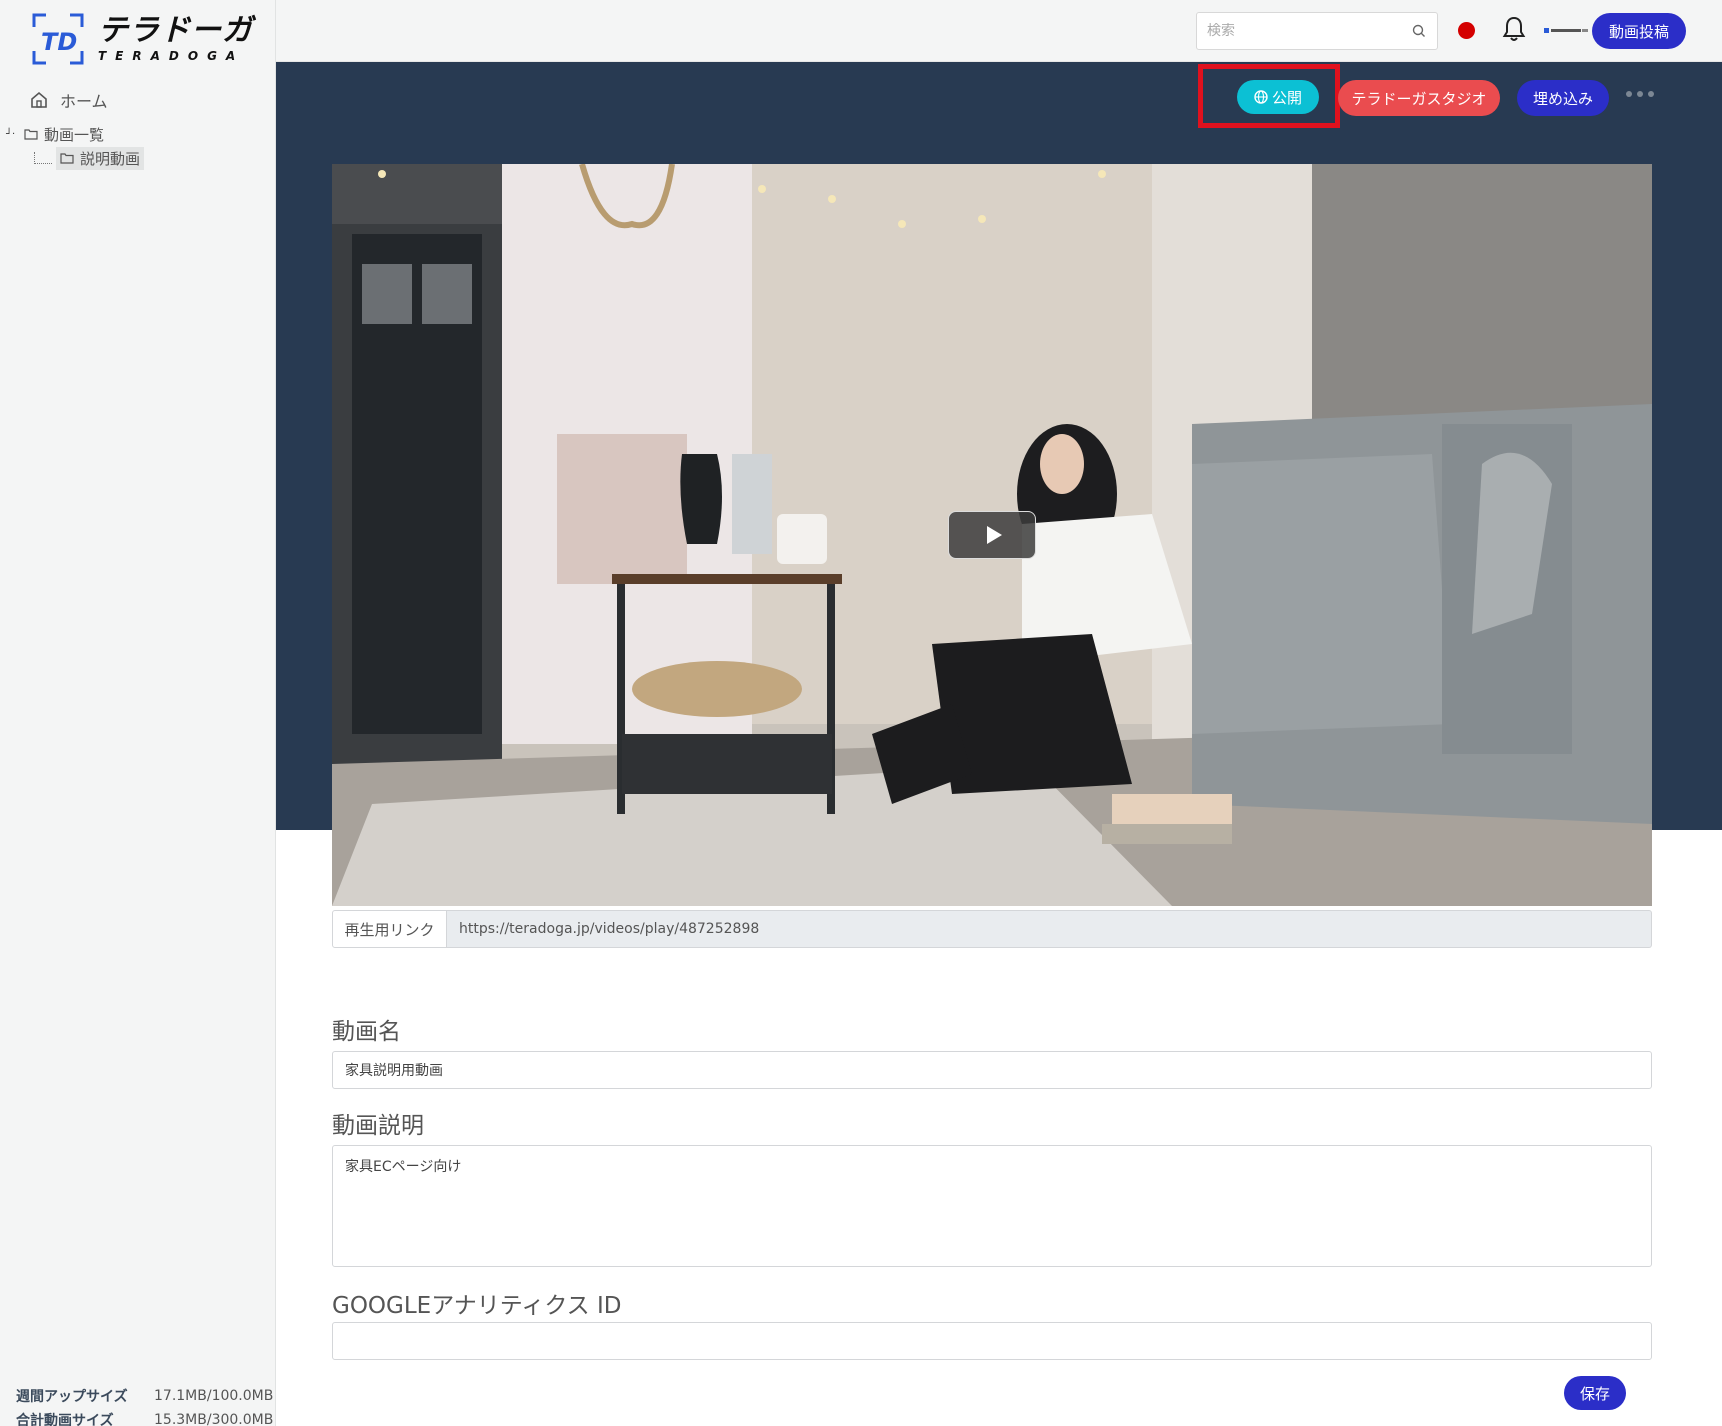  Describe the element at coordinates (39, 99) in the screenshot. I see `home-icon` at that location.